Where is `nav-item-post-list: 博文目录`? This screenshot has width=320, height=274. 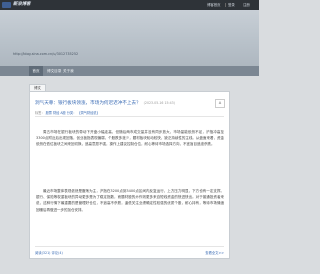
nav-item-post-list: 博文目录 is located at coordinates (54, 71).